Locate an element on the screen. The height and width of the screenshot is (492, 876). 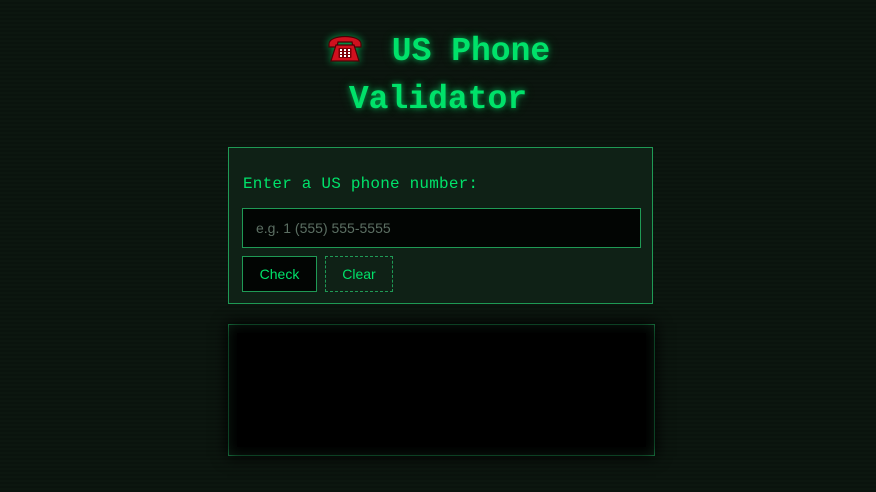
results-output is located at coordinates (441, 390).